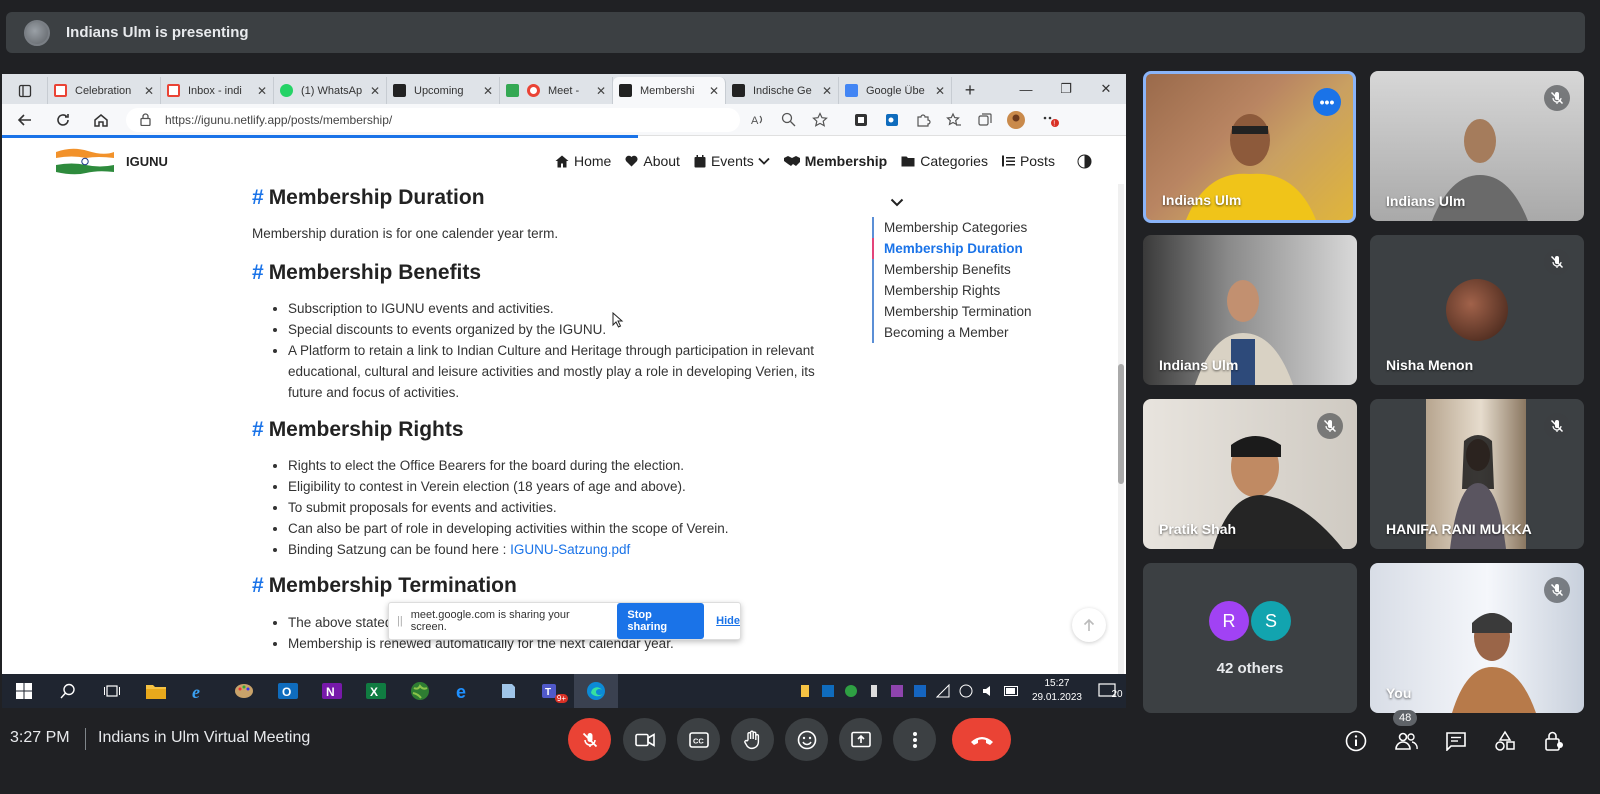 This screenshot has height=794, width=1600. I want to click on menu-home: Home, so click(583, 161).